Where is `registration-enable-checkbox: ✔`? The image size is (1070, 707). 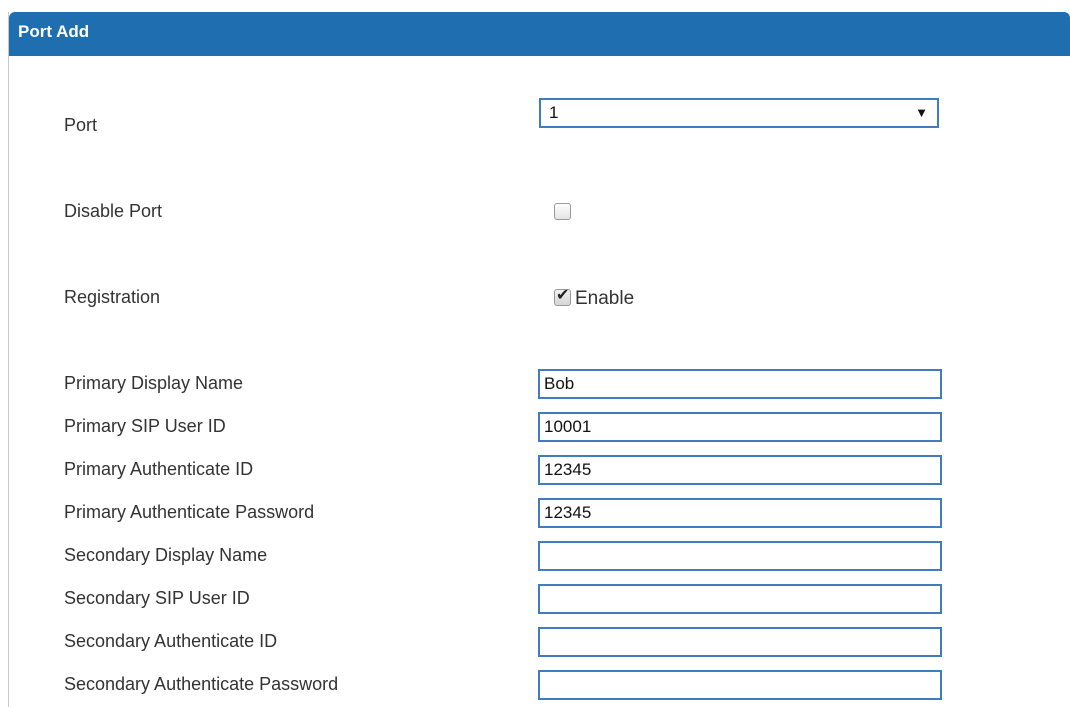 registration-enable-checkbox: ✔ is located at coordinates (562, 296).